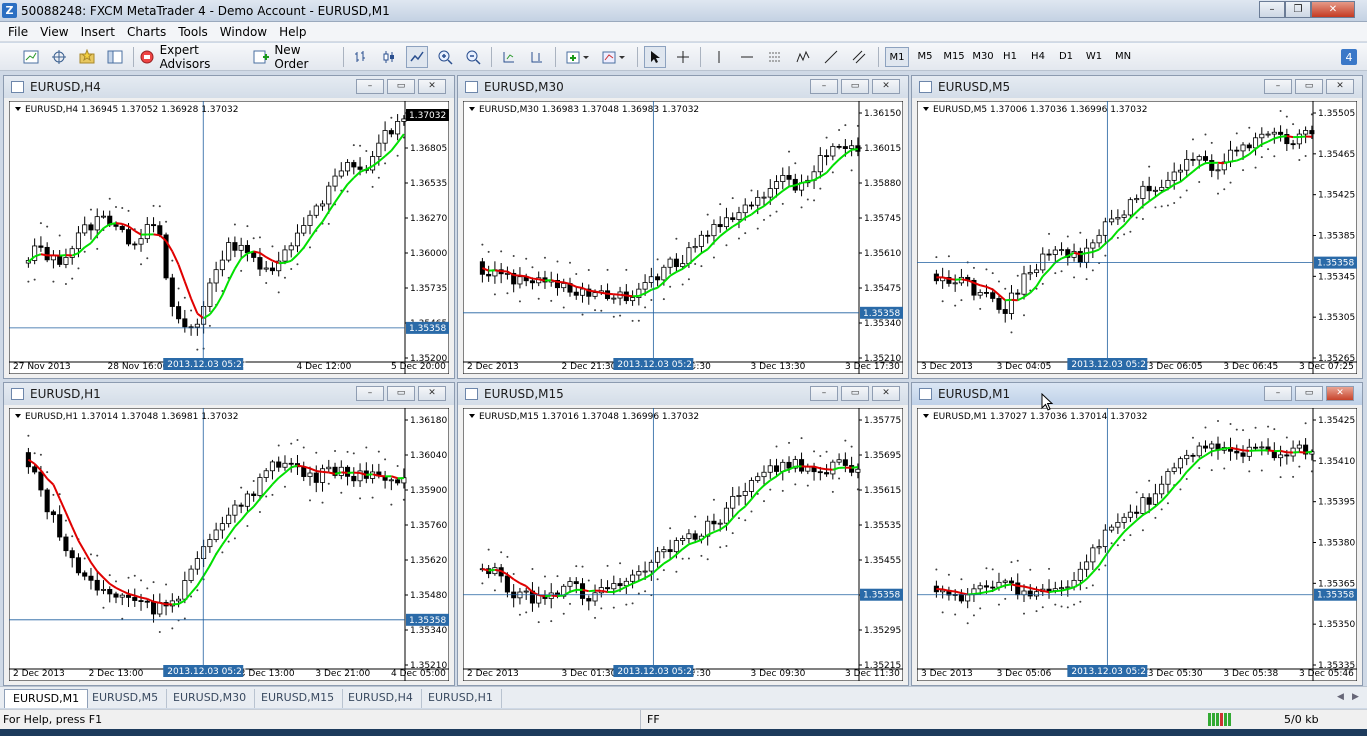 This screenshot has height=736, width=1367. I want to click on trendline-button, so click(831, 57).